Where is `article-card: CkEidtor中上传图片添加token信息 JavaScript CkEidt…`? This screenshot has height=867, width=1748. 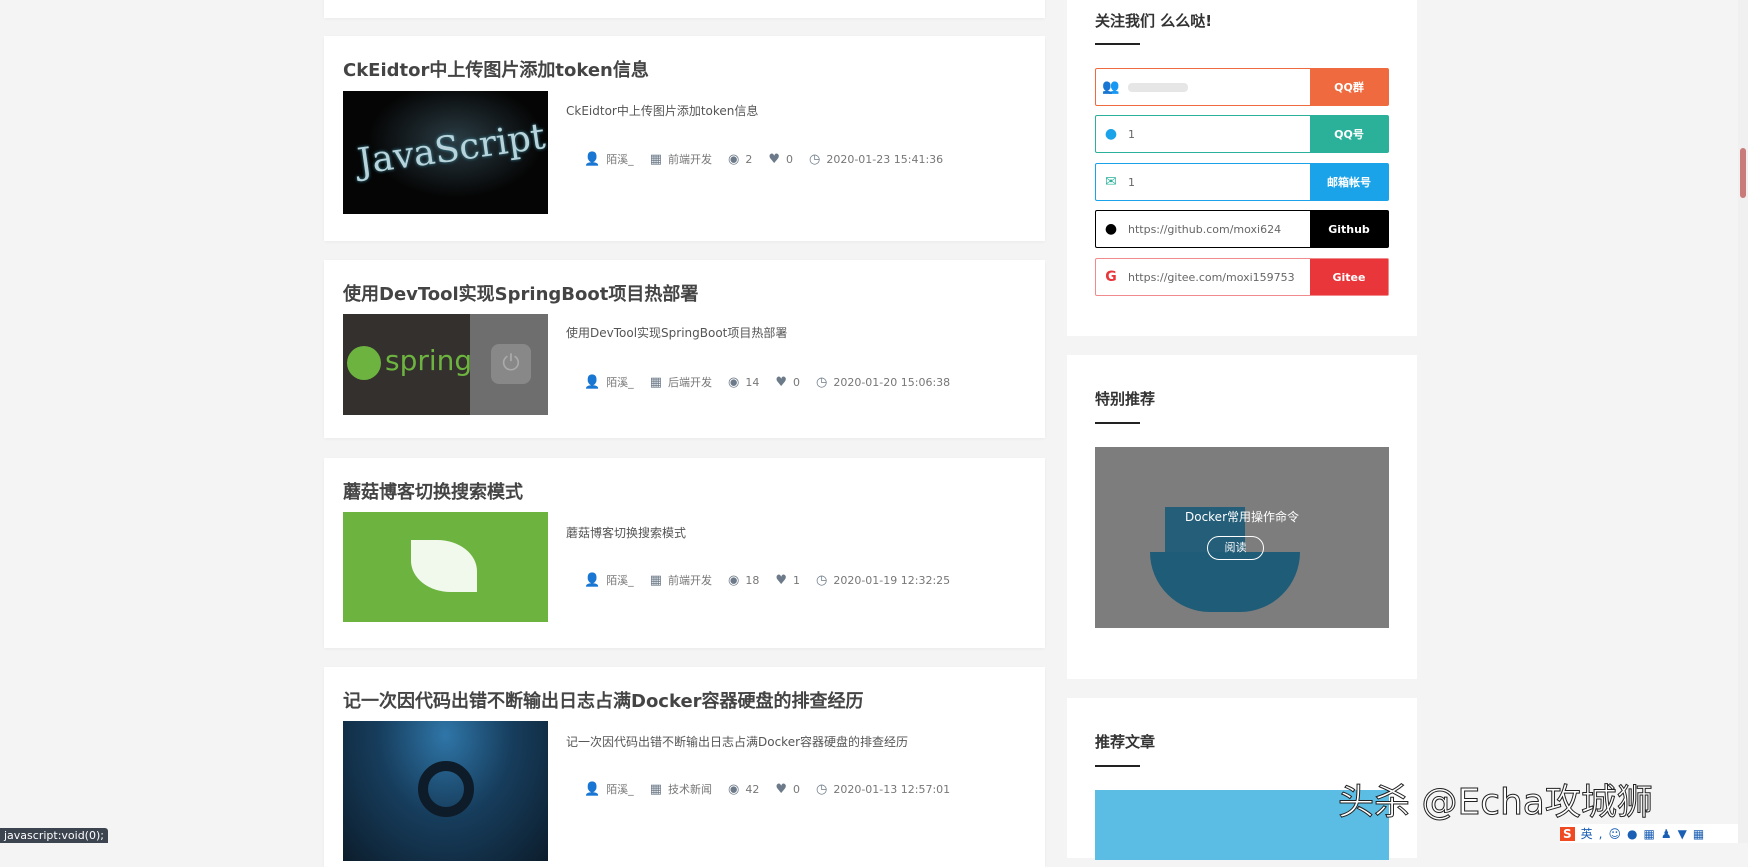
article-card: CkEidtor中上传图片添加token信息 JavaScript CkEidt… is located at coordinates (684, 138).